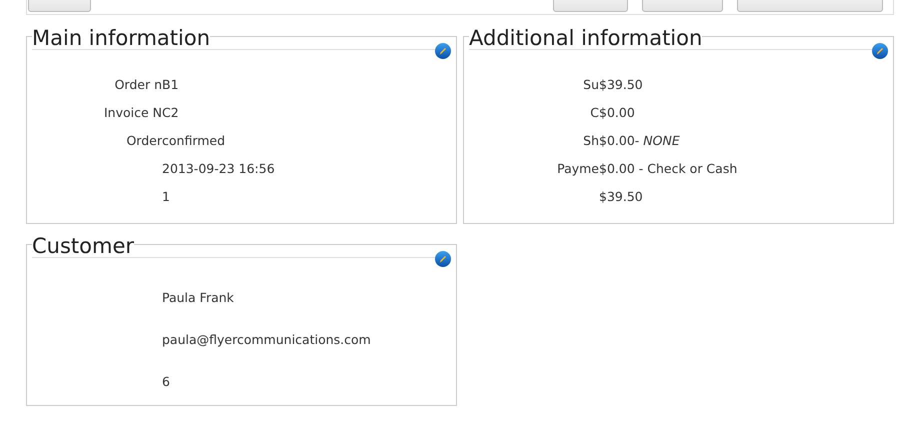  What do you see at coordinates (594, 112) in the screenshot?
I see `field-label: C` at bounding box center [594, 112].